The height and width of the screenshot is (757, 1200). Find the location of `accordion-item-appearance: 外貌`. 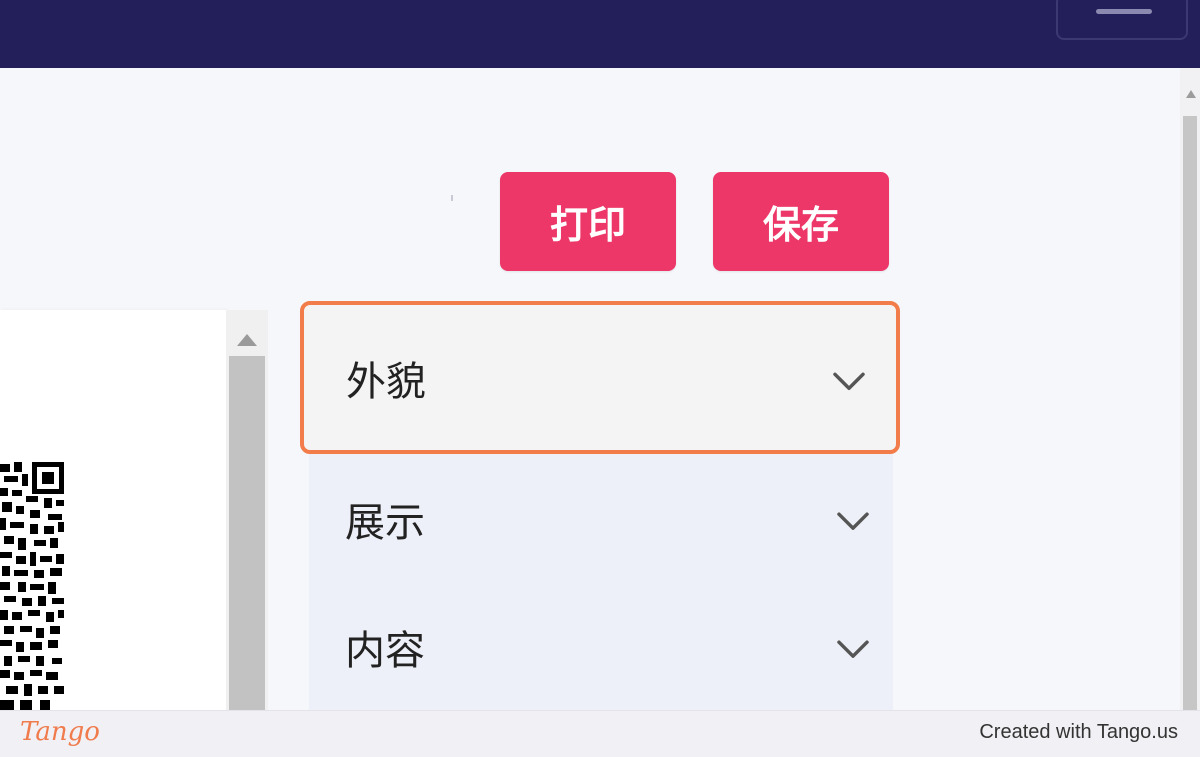

accordion-item-appearance: 外貌 is located at coordinates (600, 377).